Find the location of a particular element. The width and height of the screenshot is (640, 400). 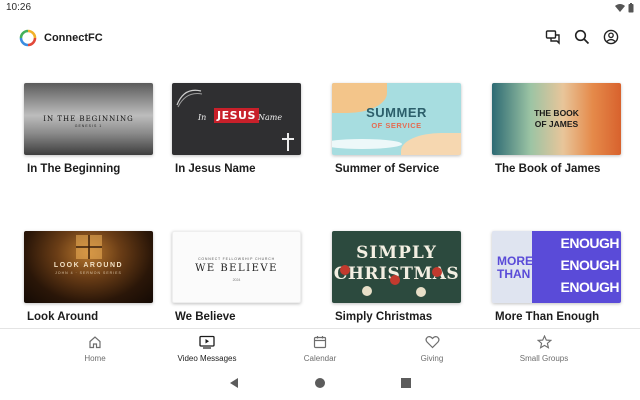

thumbnail-text-enough: ENOUGH is located at coordinates (590, 243).